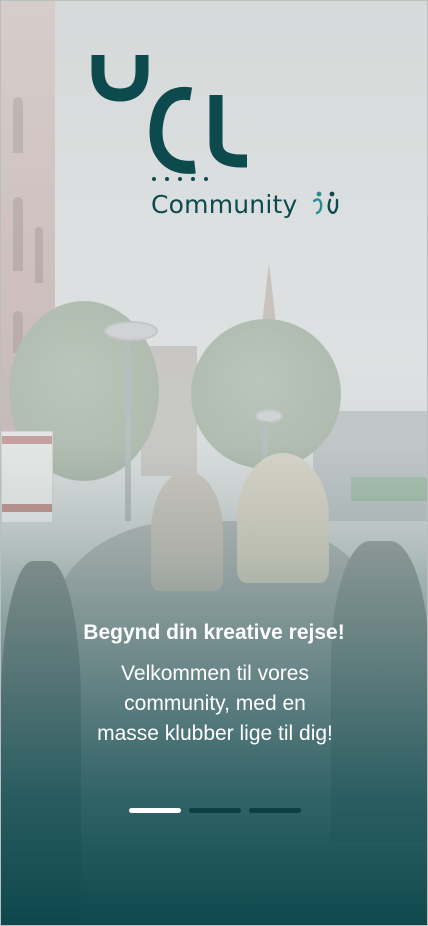  Describe the element at coordinates (224, 204) in the screenshot. I see `brand-name: Community` at that location.